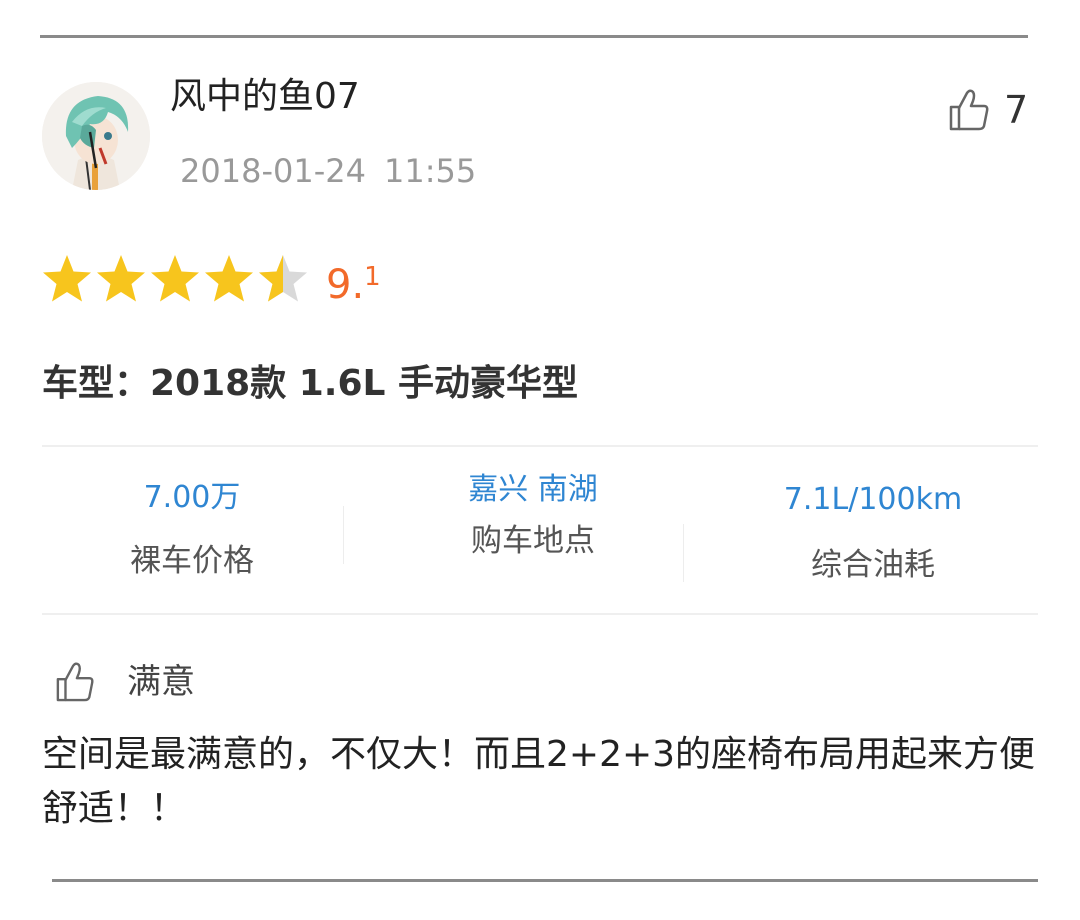 Image resolution: width=1080 pixels, height=920 pixels. What do you see at coordinates (192, 561) in the screenshot?
I see `stat-price-label: 裸车价格` at bounding box center [192, 561].